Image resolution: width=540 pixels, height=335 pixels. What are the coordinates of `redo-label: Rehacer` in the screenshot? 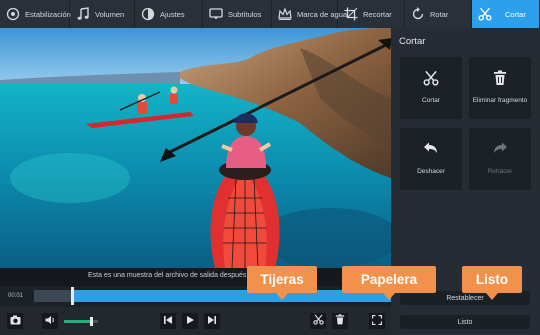 It's located at (500, 171).